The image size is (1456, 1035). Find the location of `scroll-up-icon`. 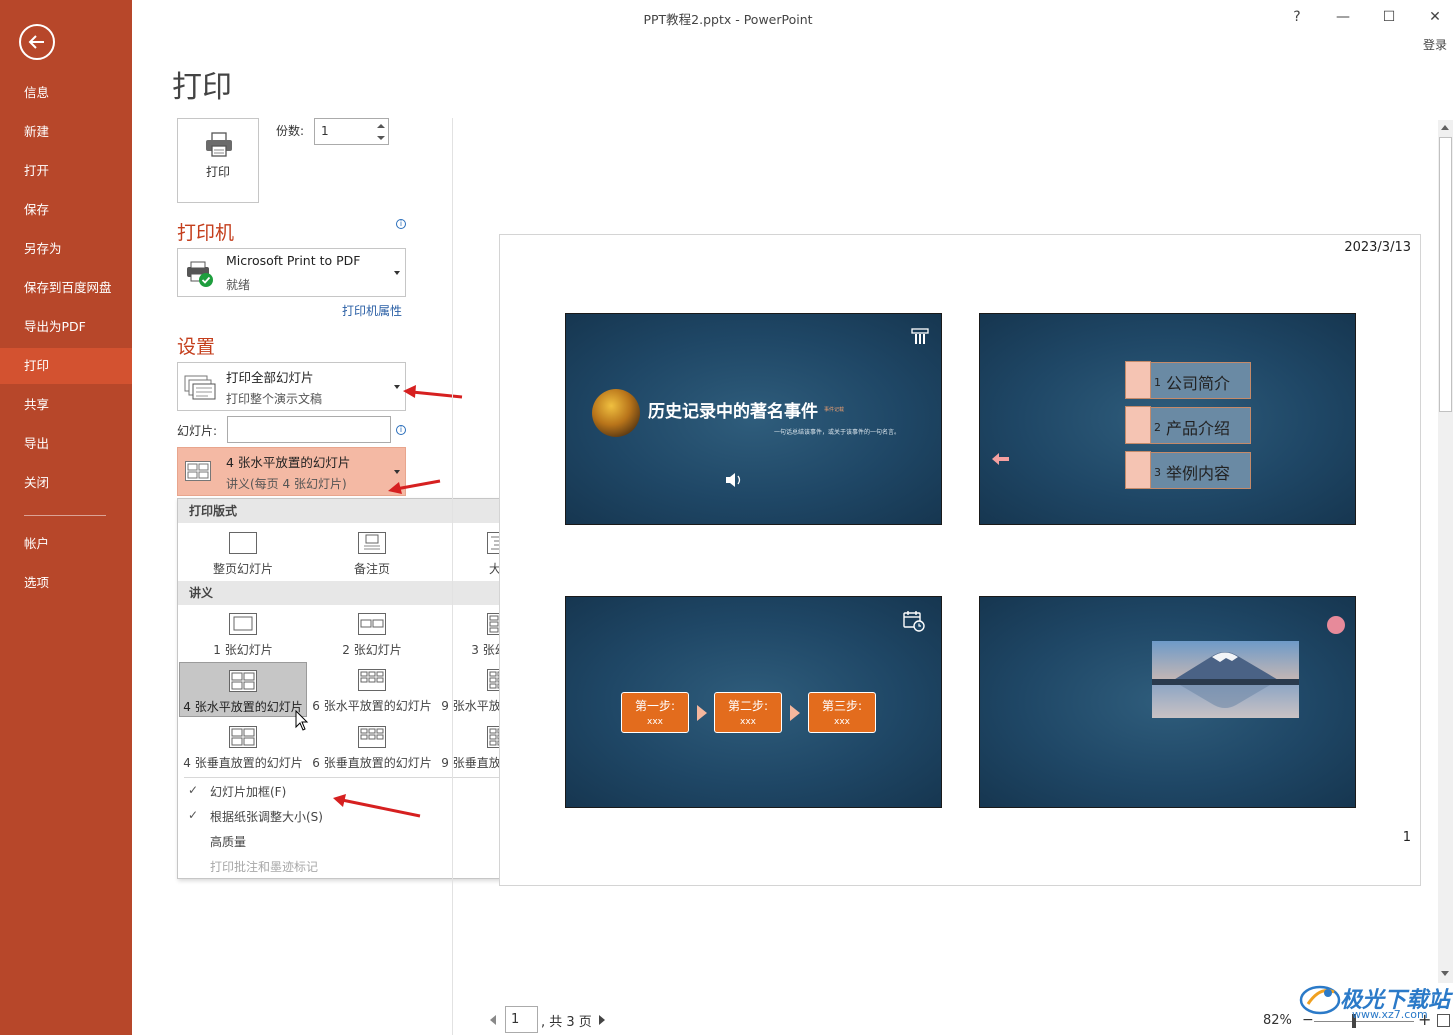

scroll-up-icon is located at coordinates (1445, 127).